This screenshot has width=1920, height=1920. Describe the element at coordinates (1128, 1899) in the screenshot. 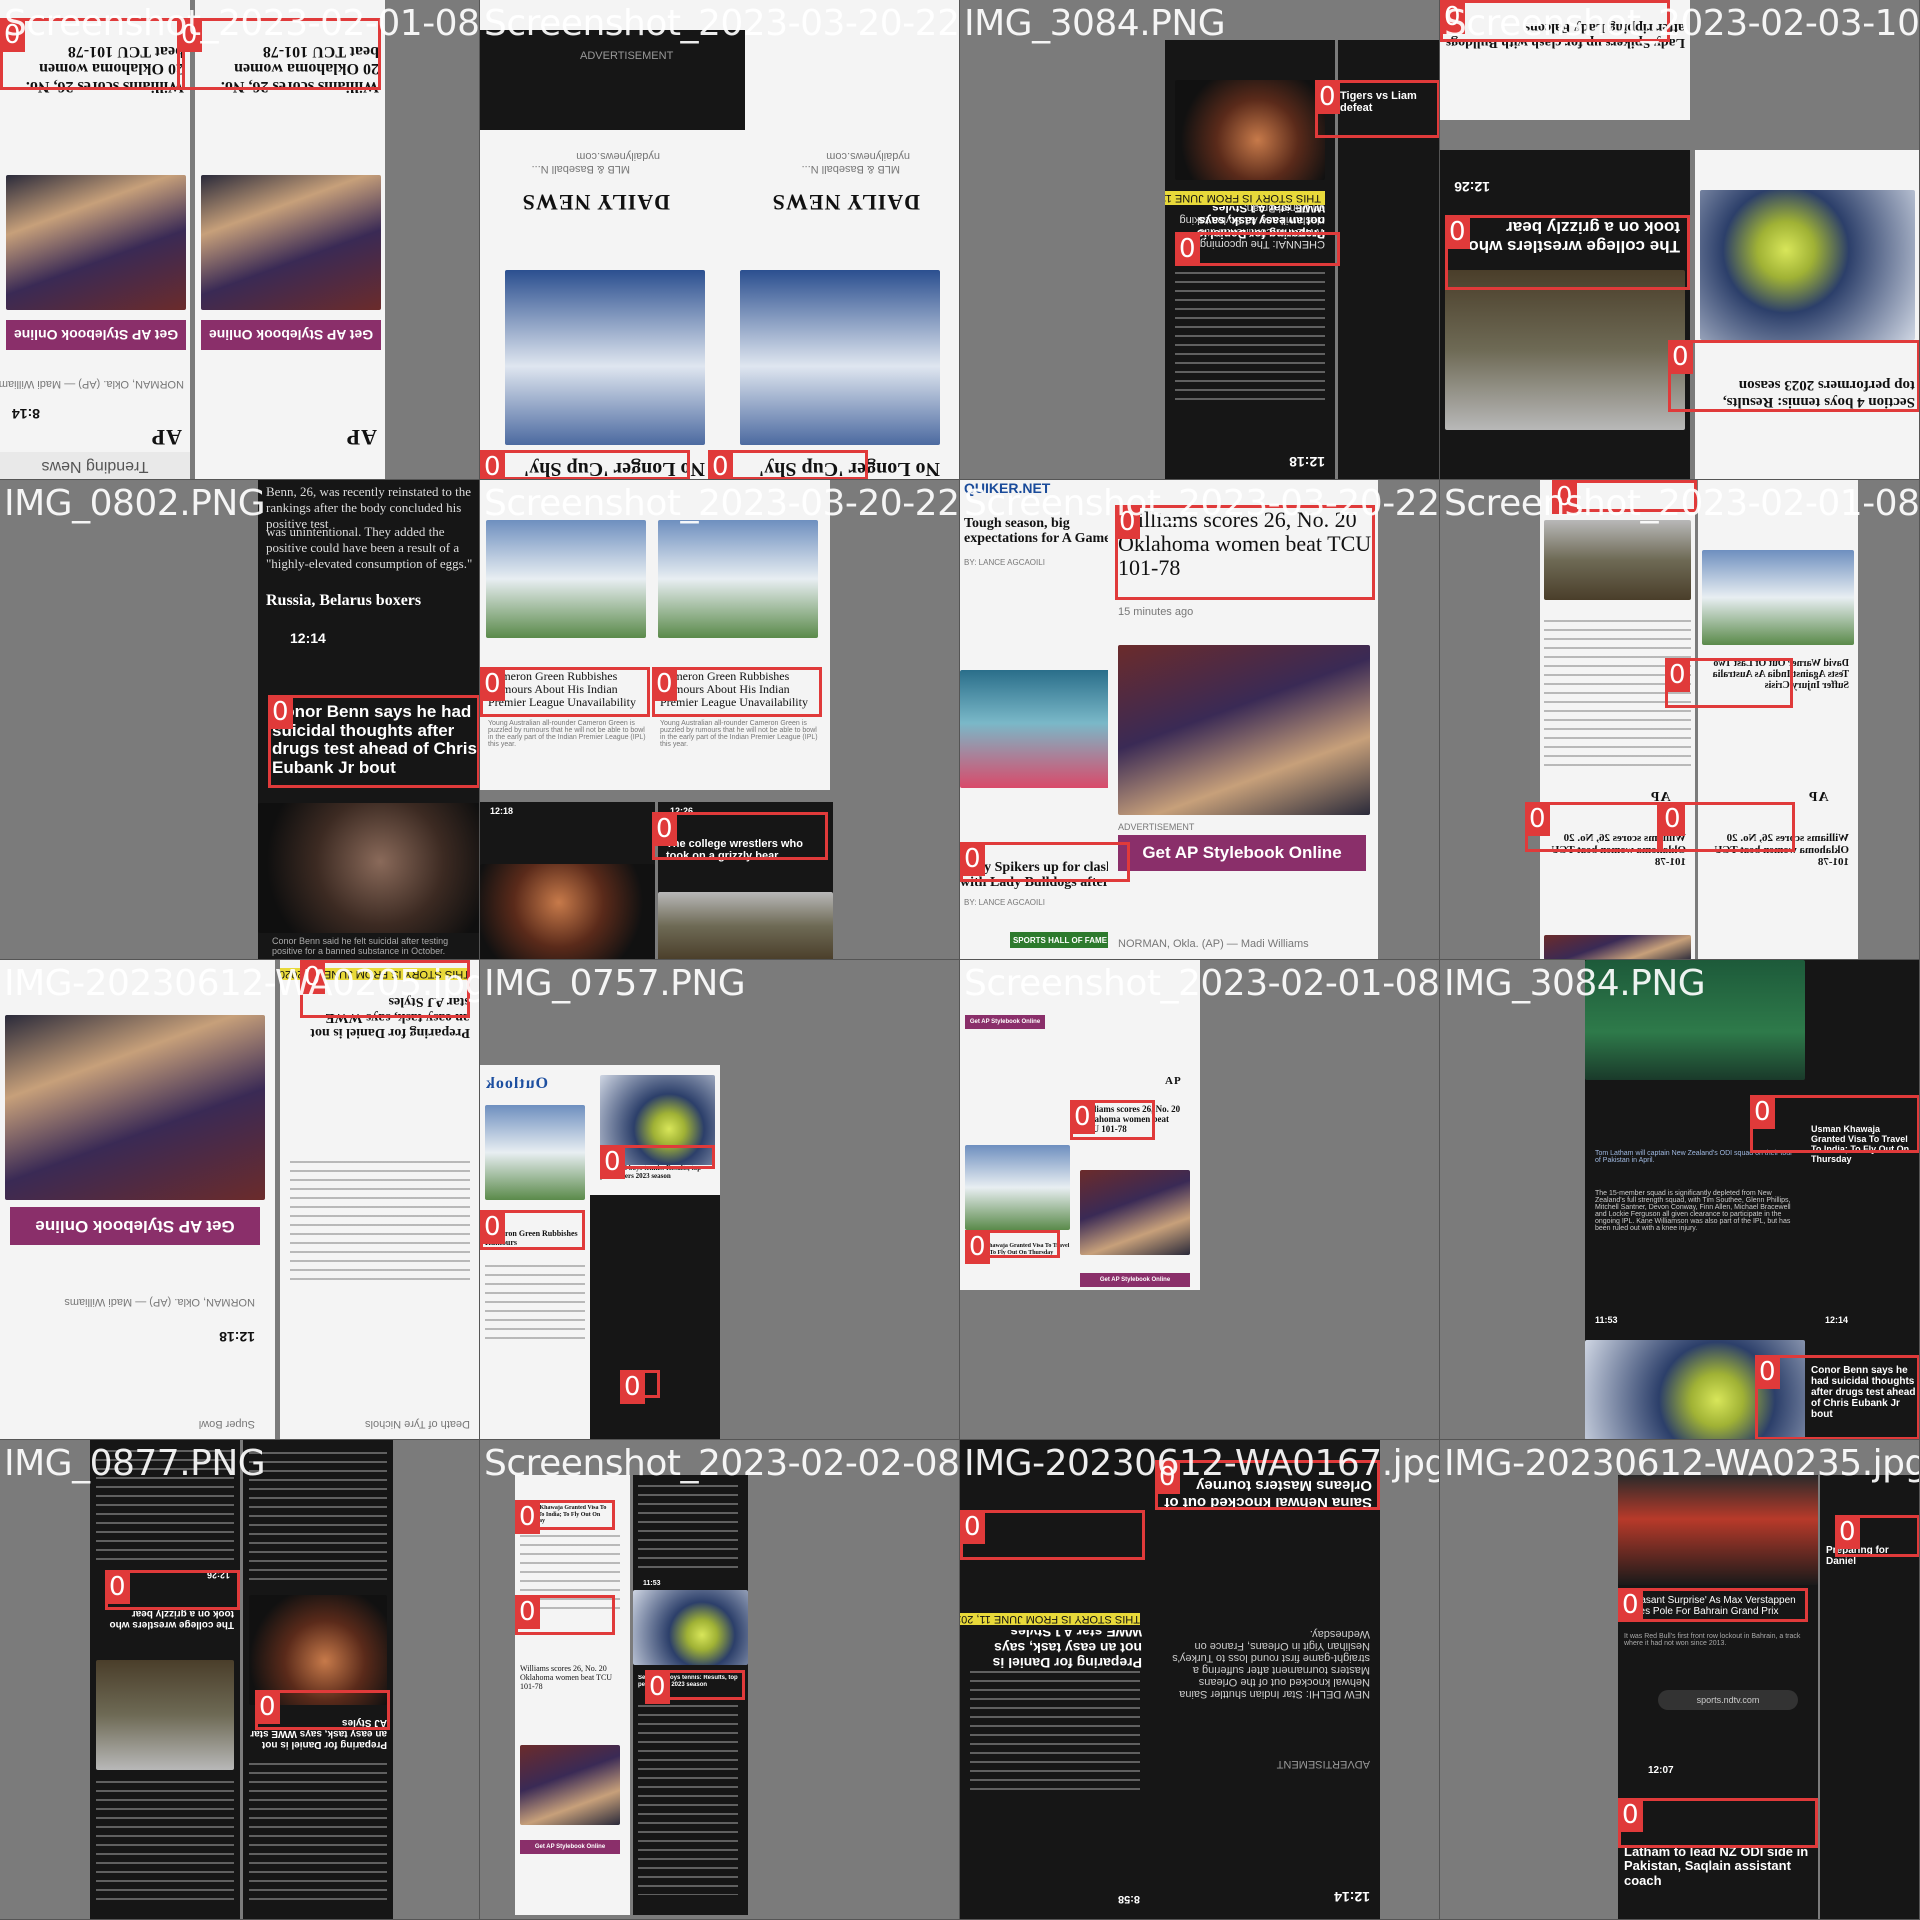

I see `status-time: 8:58` at that location.